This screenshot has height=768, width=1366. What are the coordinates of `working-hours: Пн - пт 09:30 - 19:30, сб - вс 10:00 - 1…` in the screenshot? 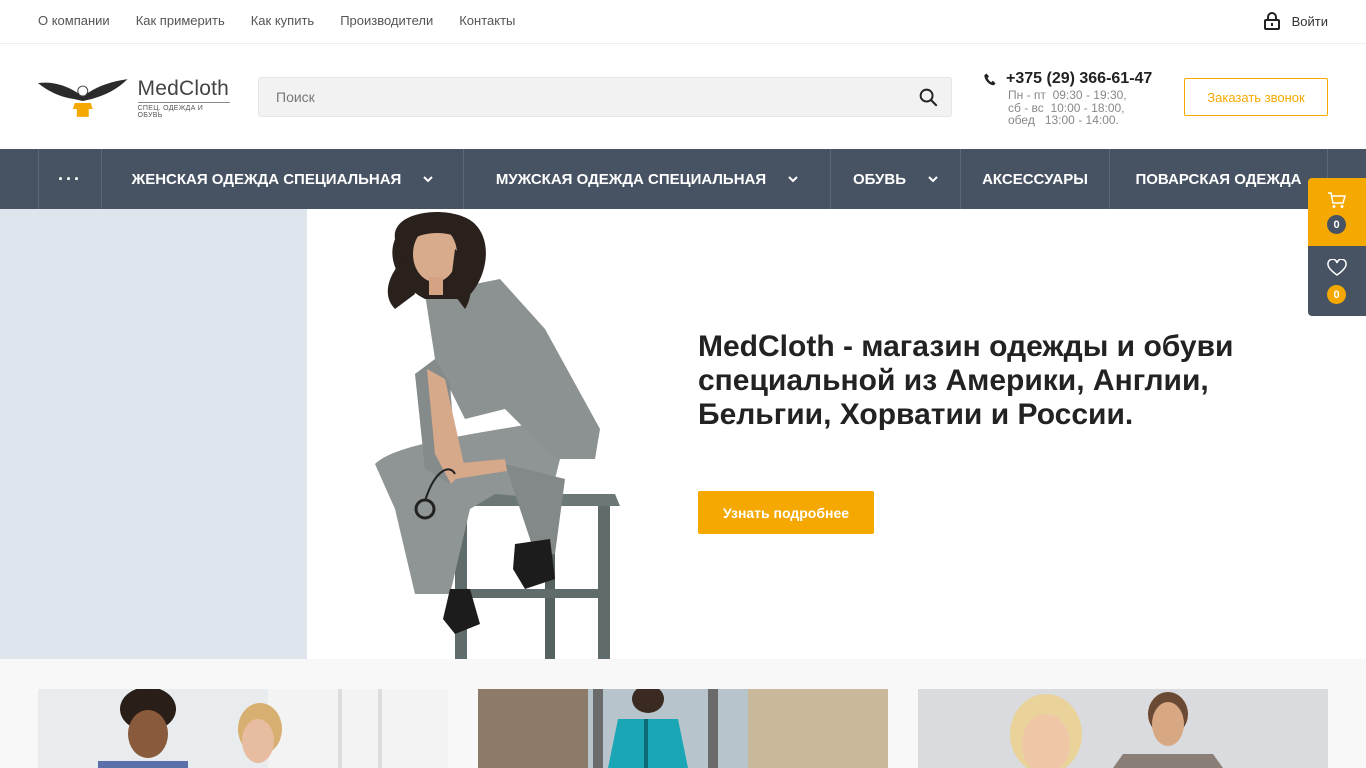 It's located at (1086, 108).